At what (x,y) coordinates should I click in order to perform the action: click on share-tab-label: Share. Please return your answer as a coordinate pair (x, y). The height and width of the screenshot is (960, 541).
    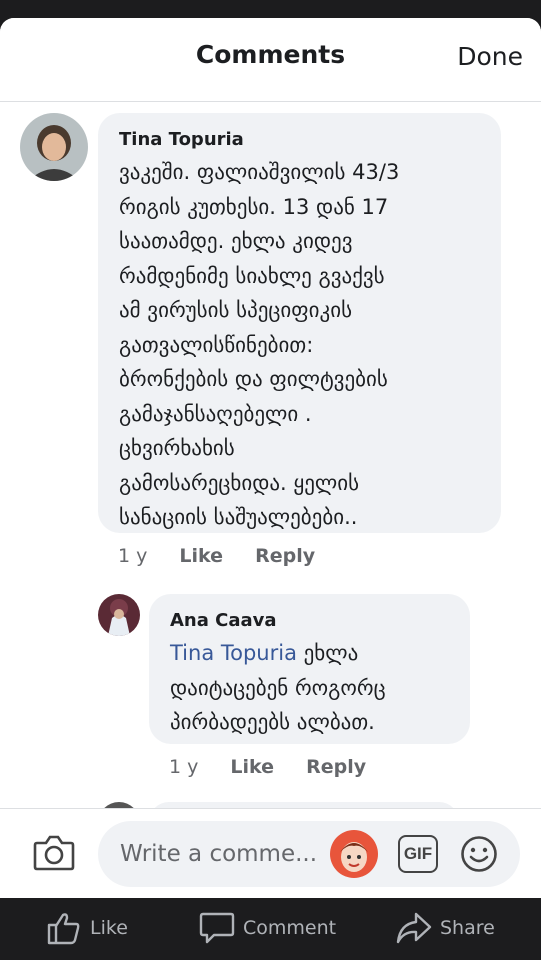
    Looking at the image, I should click on (467, 928).